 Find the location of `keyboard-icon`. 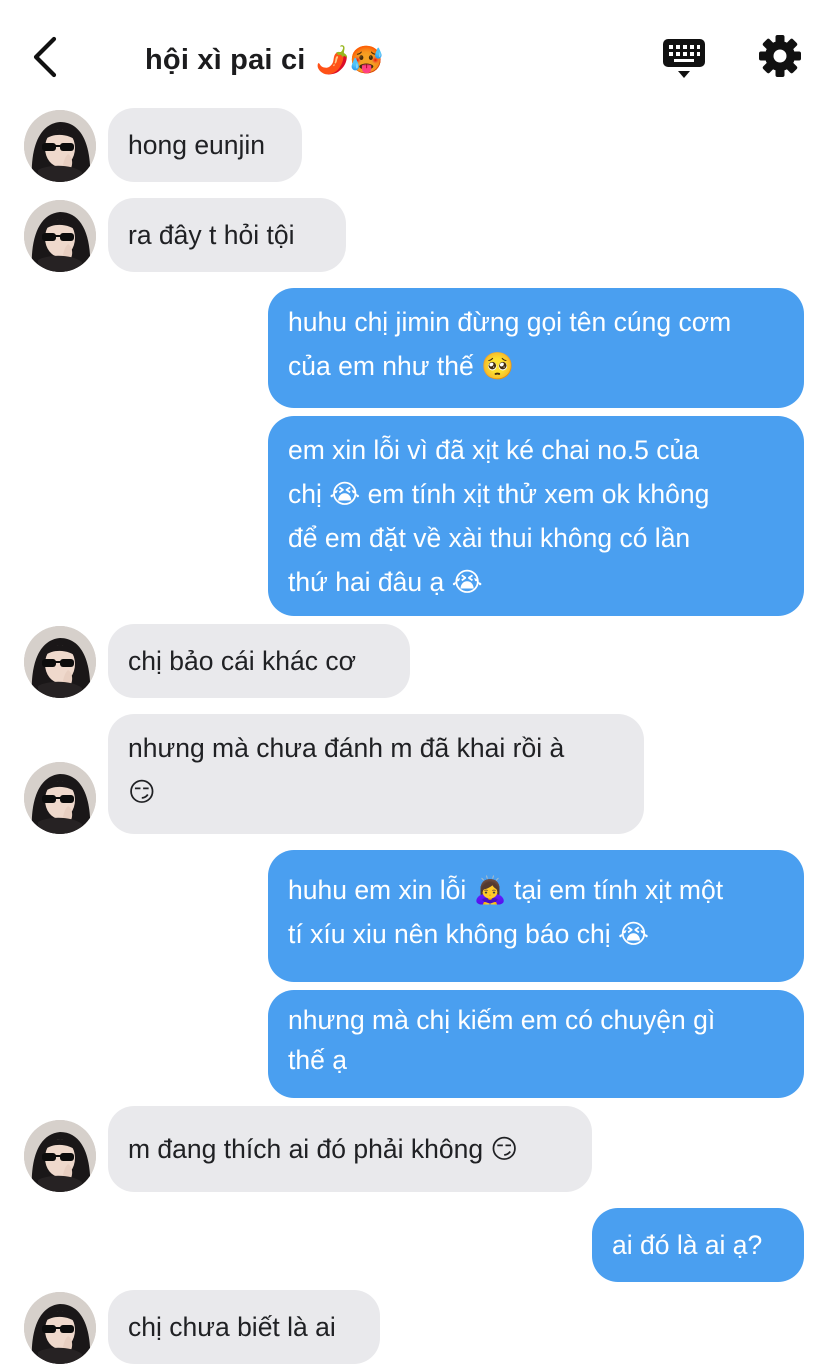

keyboard-icon is located at coordinates (684, 58).